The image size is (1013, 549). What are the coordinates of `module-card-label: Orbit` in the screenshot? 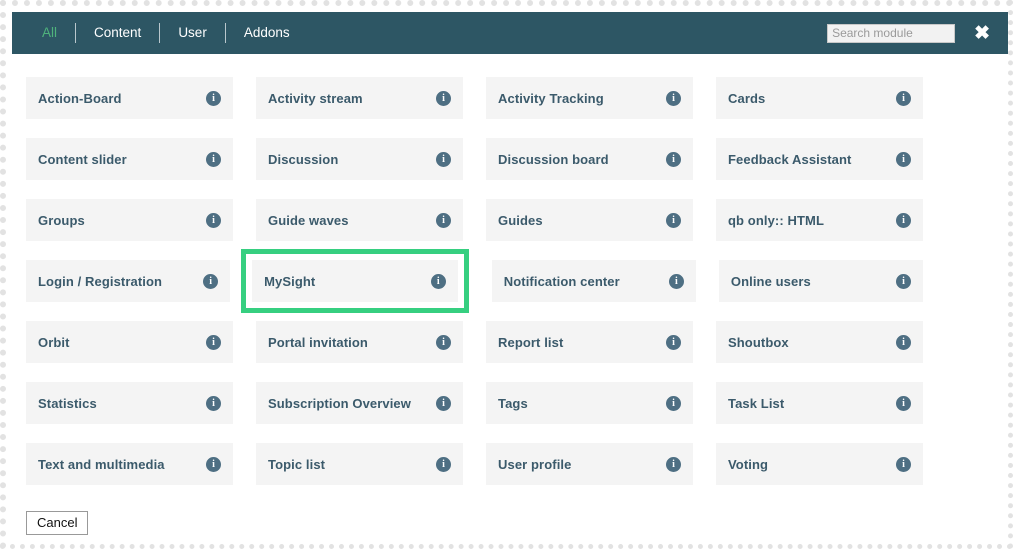 It's located at (54, 342).